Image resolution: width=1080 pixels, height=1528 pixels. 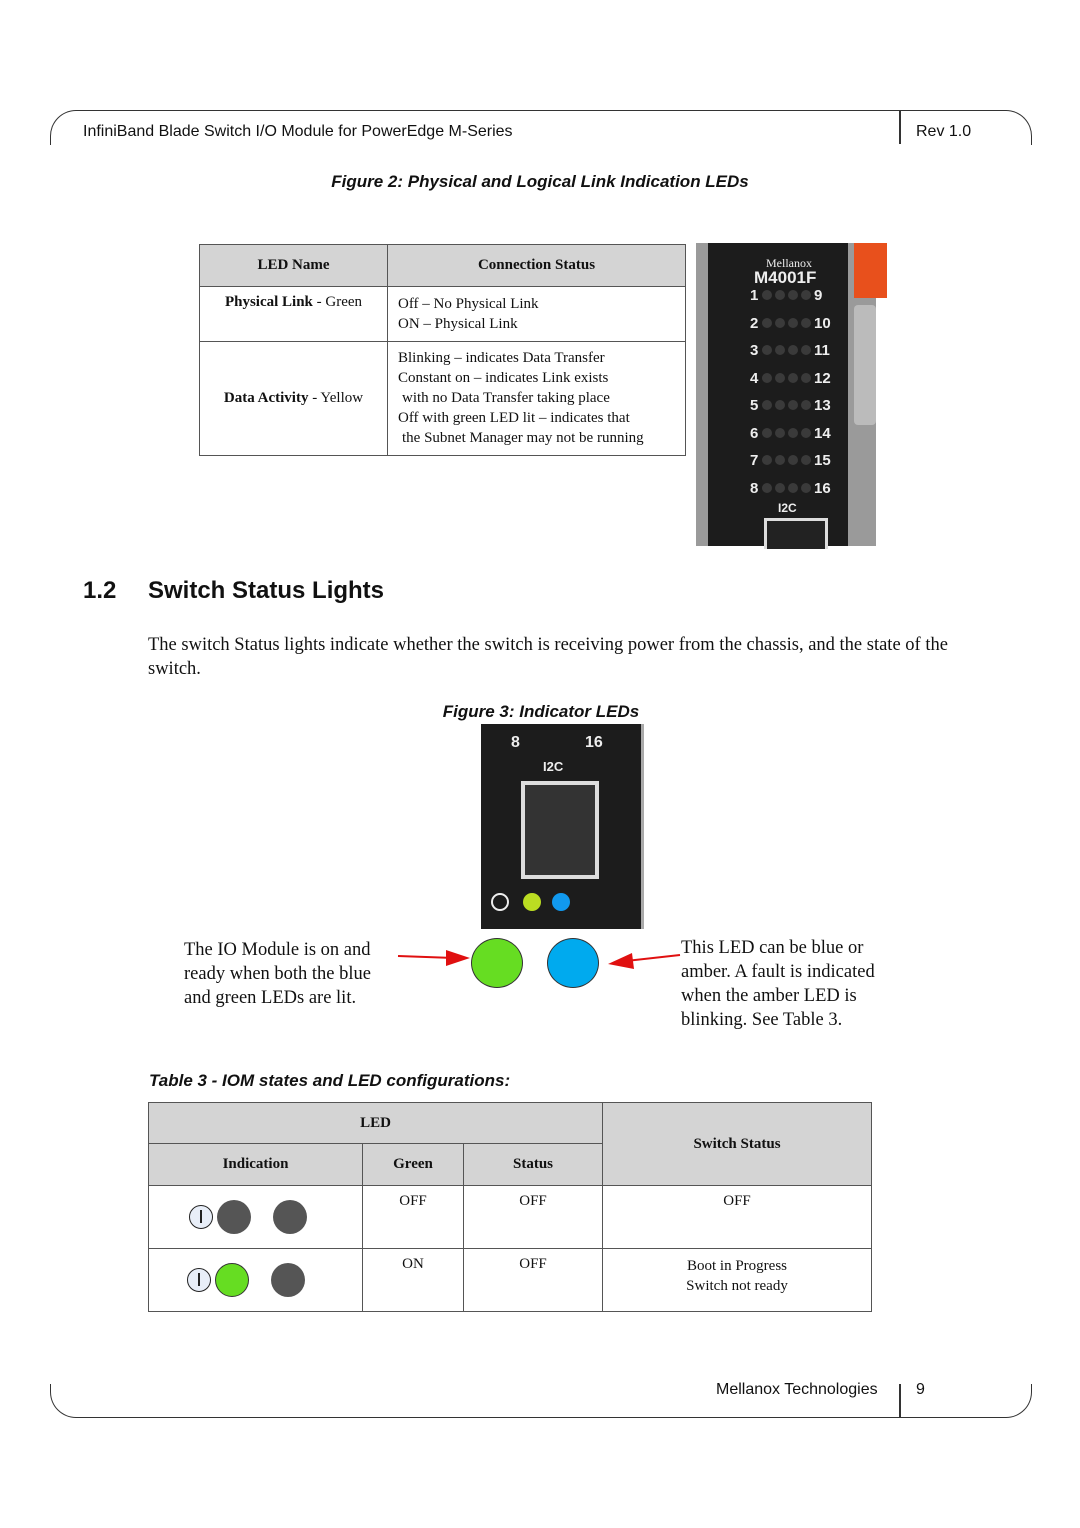 What do you see at coordinates (822, 350) in the screenshot?
I see `port-label: 11` at bounding box center [822, 350].